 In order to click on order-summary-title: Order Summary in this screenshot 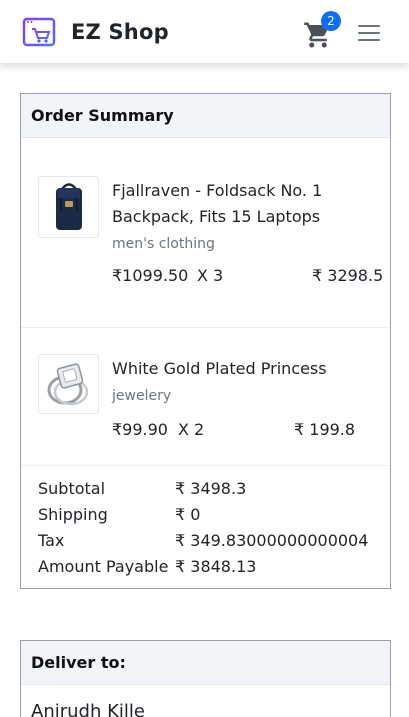, I will do `click(205, 116)`.